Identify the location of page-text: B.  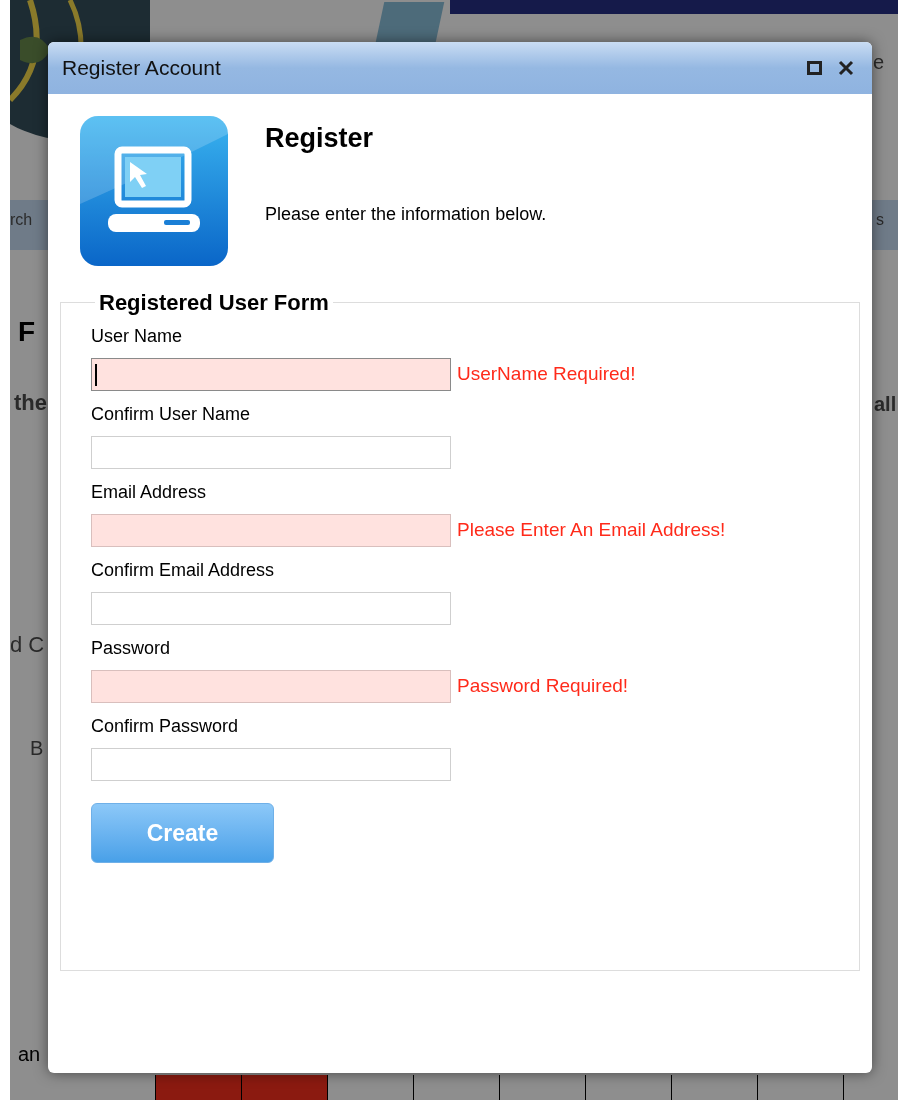
(37, 748).